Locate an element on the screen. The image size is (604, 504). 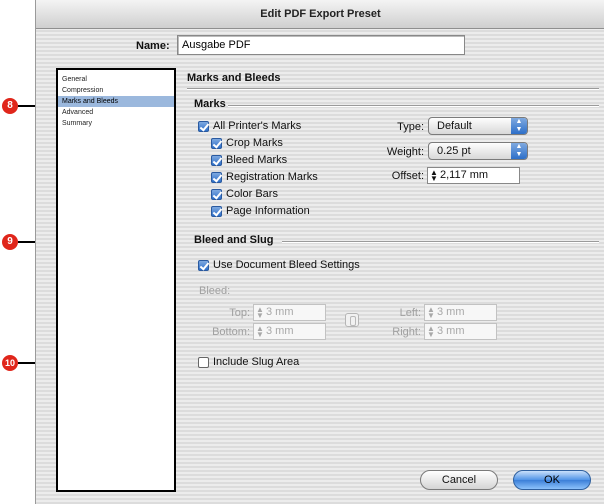
right-field: ▲ ▼ 3 mm is located at coordinates (460, 331).